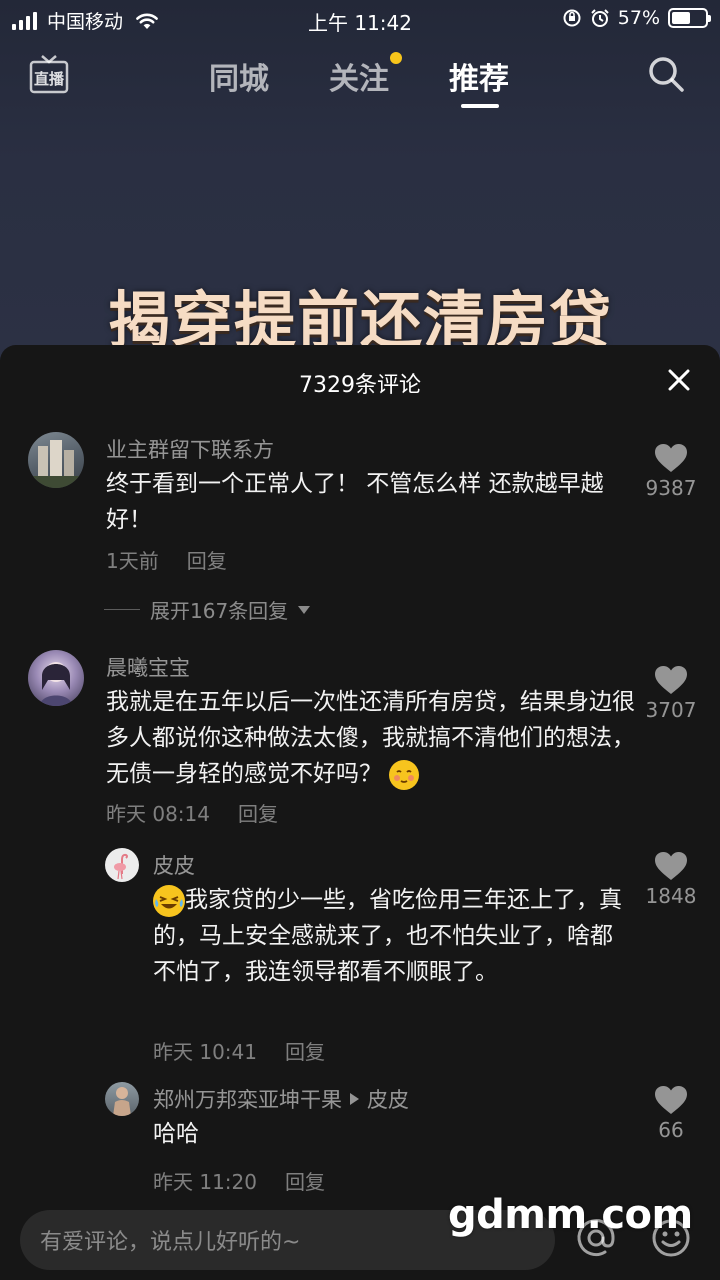 Image resolution: width=720 pixels, height=1280 pixels. I want to click on like-button: 1848, so click(671, 879).